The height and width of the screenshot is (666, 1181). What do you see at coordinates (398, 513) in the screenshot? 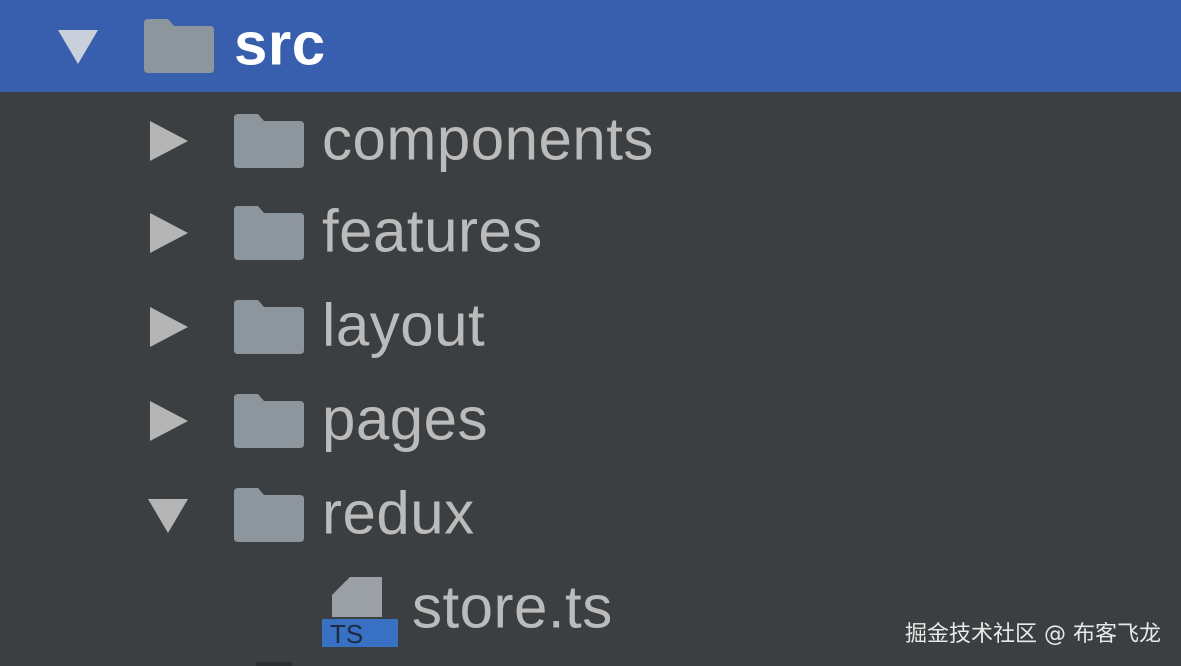
I see `tree-node-label: redux` at bounding box center [398, 513].